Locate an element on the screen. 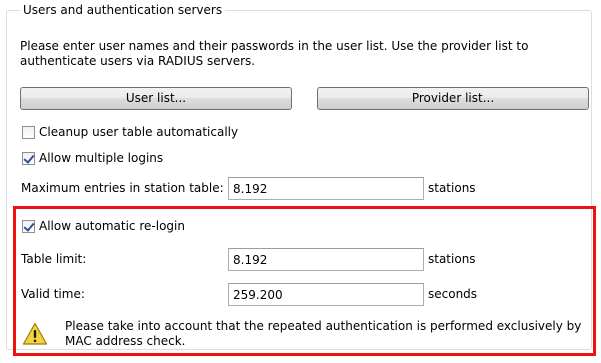 The image size is (601, 363). cleanup-user-table-checkbox is located at coordinates (28, 132).